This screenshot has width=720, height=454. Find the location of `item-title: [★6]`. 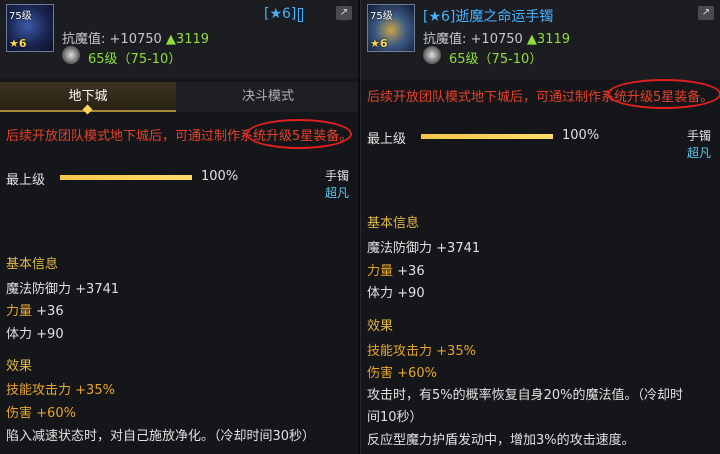

item-title: [★6] is located at coordinates (280, 14).